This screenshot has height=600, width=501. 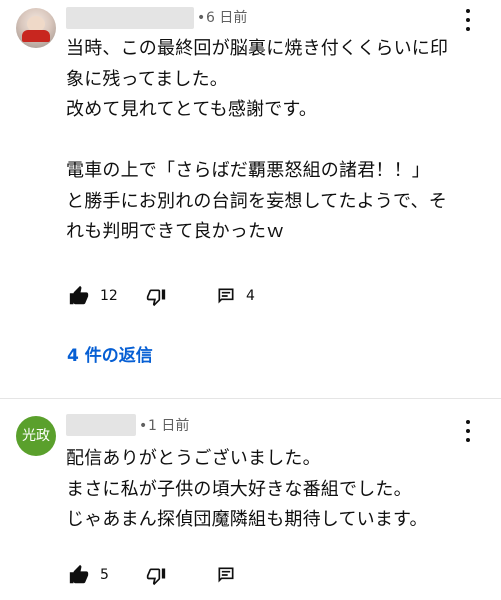 I want to click on like-button: 12, so click(x=93, y=296).